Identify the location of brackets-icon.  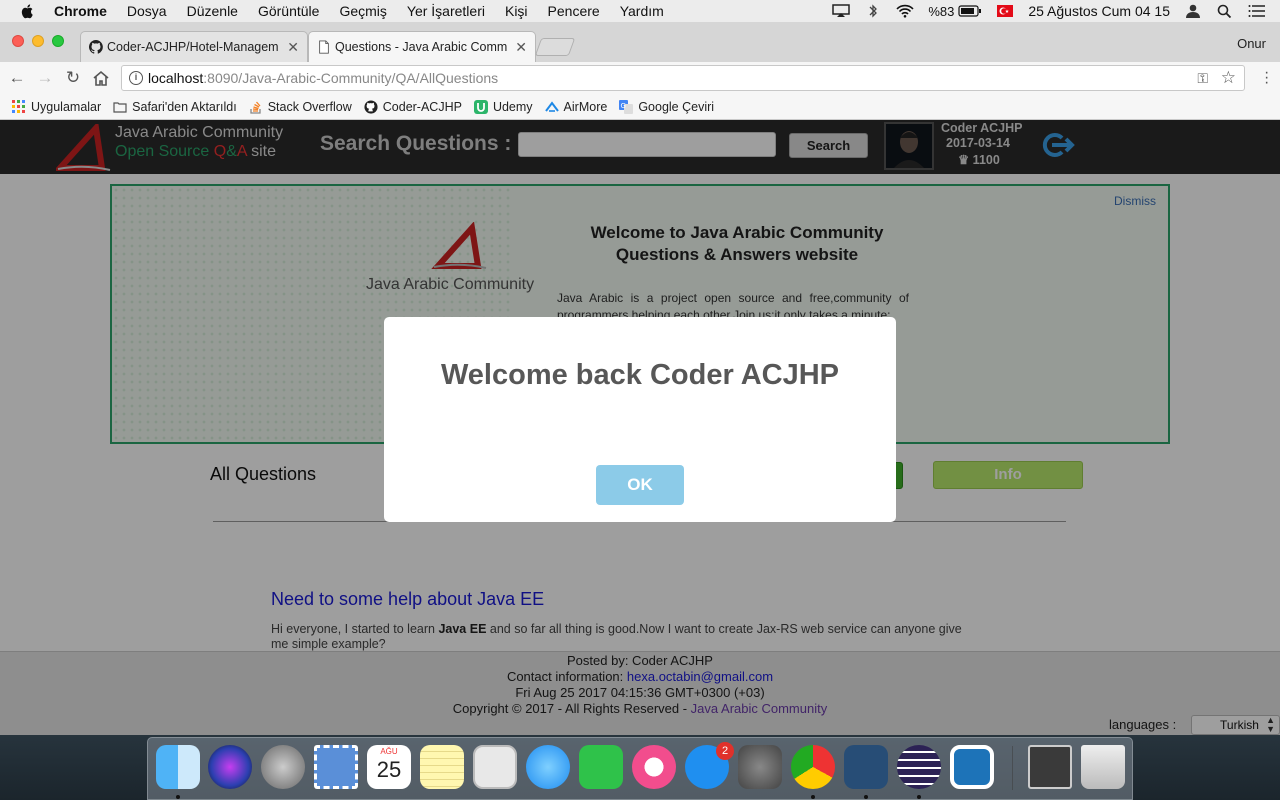
(972, 767).